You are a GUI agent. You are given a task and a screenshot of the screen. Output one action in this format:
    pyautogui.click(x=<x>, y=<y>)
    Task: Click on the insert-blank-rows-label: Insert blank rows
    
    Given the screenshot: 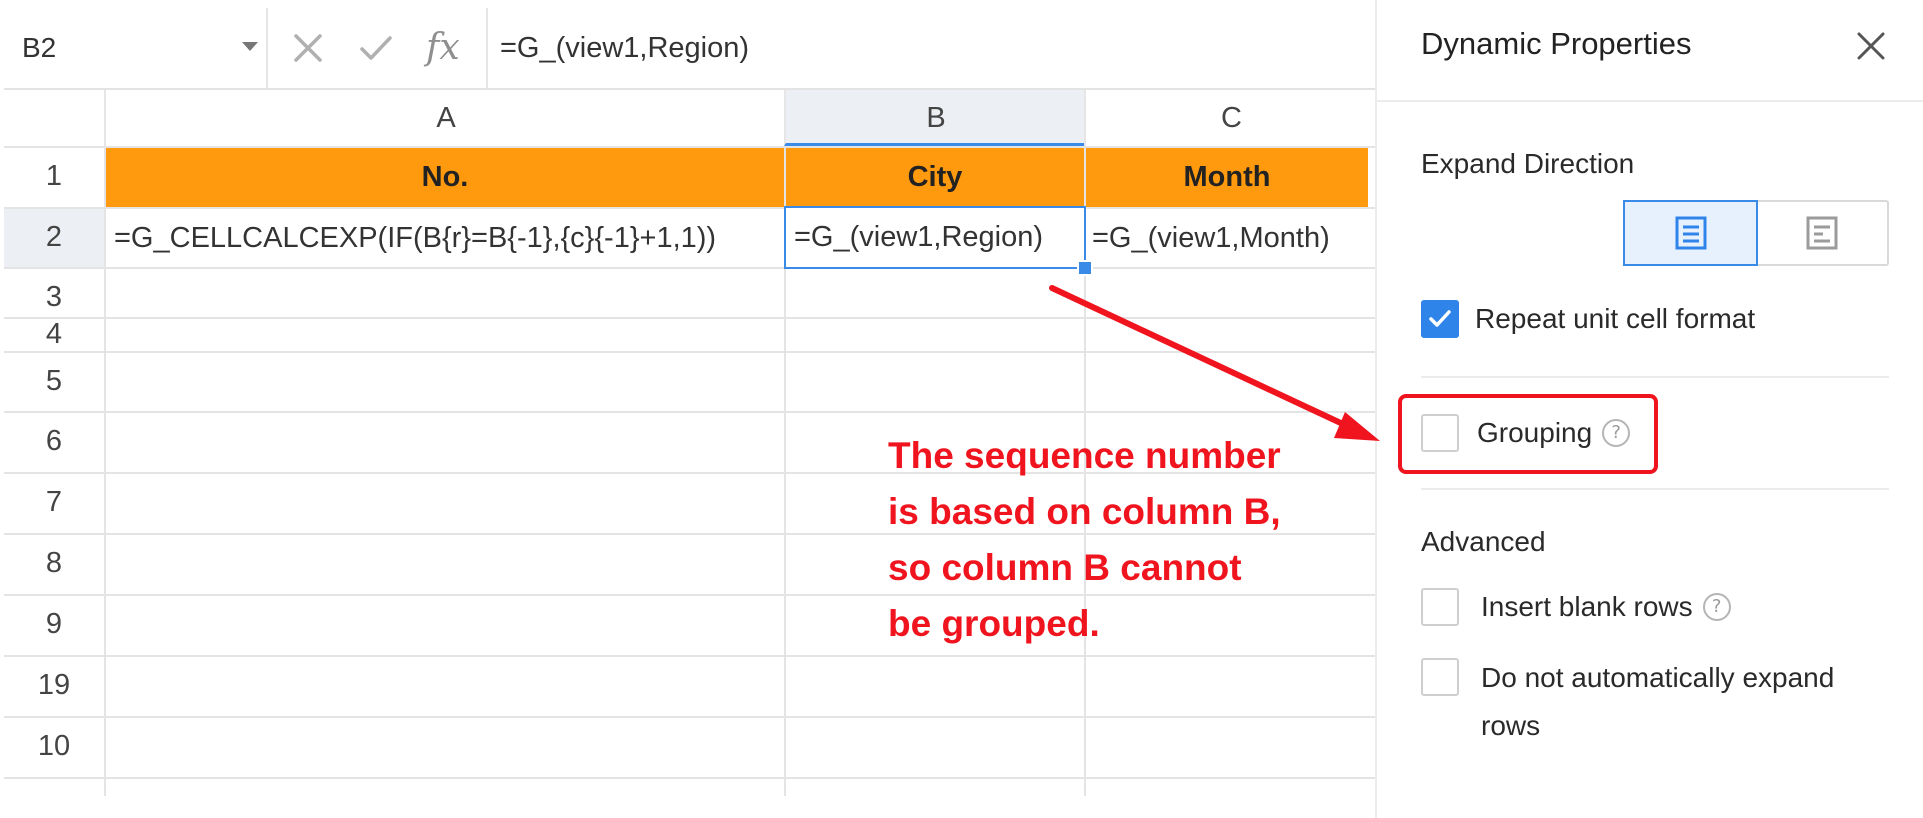 What is the action you would take?
    pyautogui.click(x=1587, y=606)
    